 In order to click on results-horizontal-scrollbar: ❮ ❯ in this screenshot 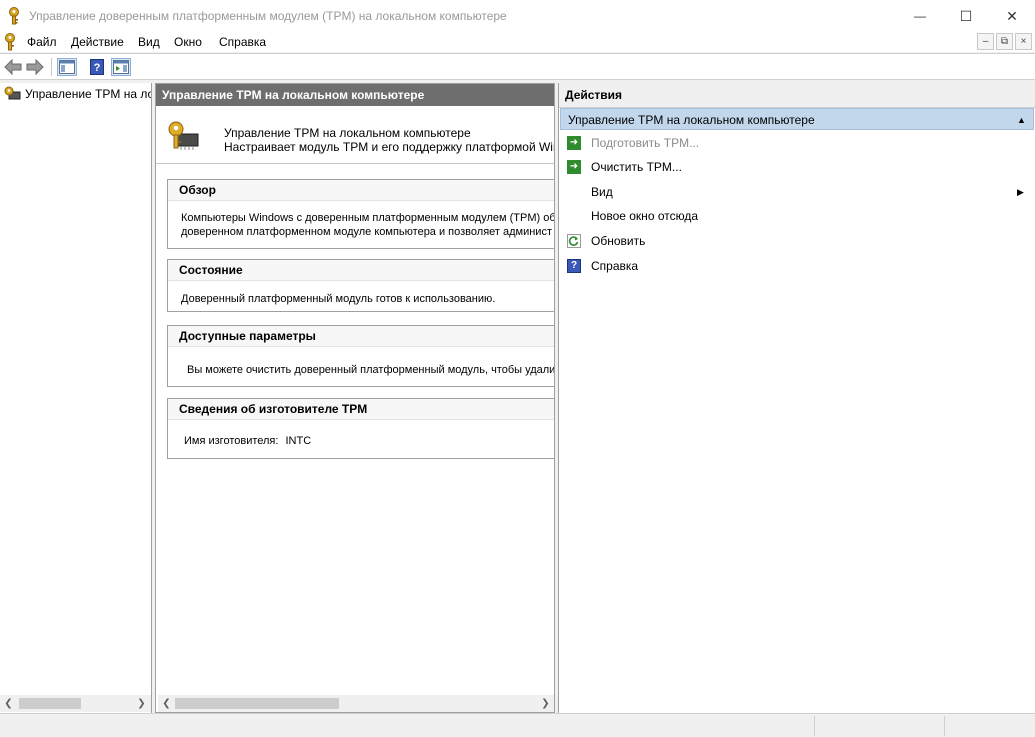, I will do `click(356, 703)`.